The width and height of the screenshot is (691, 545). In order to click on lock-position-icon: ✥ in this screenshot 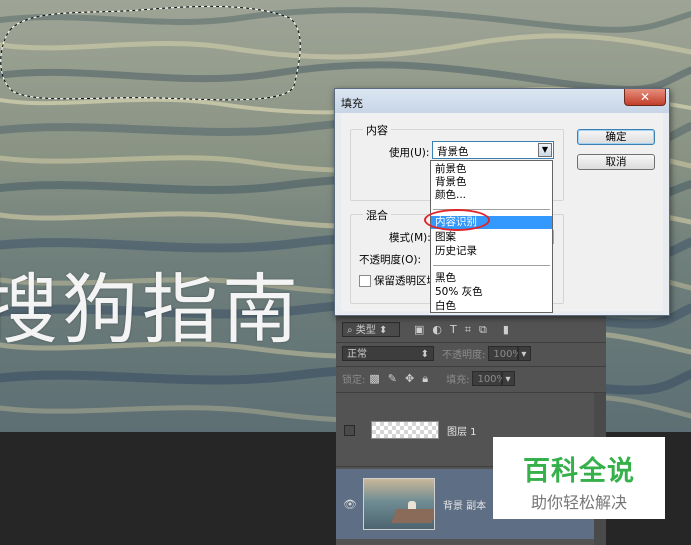, I will do `click(409, 378)`.